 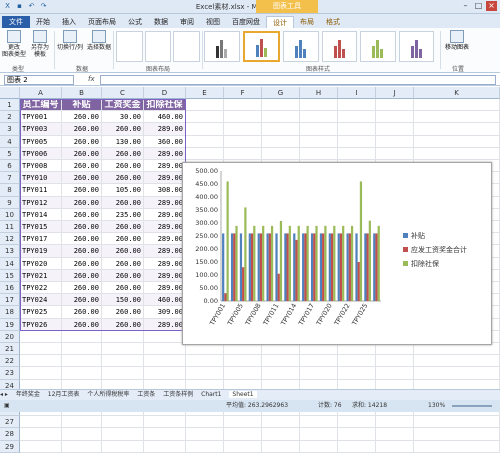 What do you see at coordinates (243, 93) in the screenshot?
I see `column-header: F` at bounding box center [243, 93].